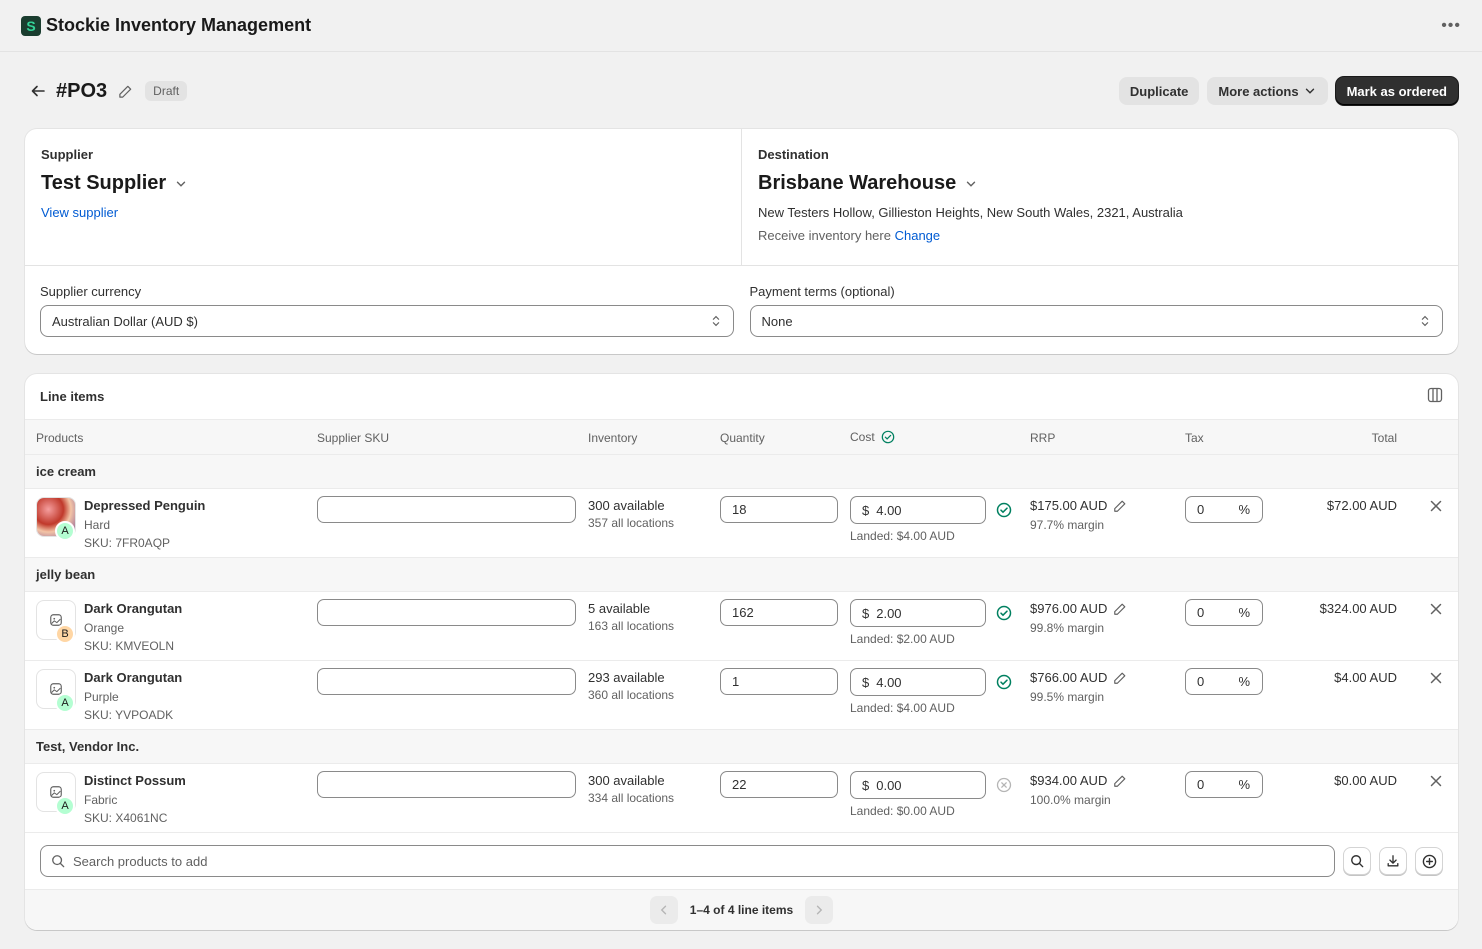  What do you see at coordinates (140, 861) in the screenshot?
I see `search-placeholder: Search products to add` at bounding box center [140, 861].